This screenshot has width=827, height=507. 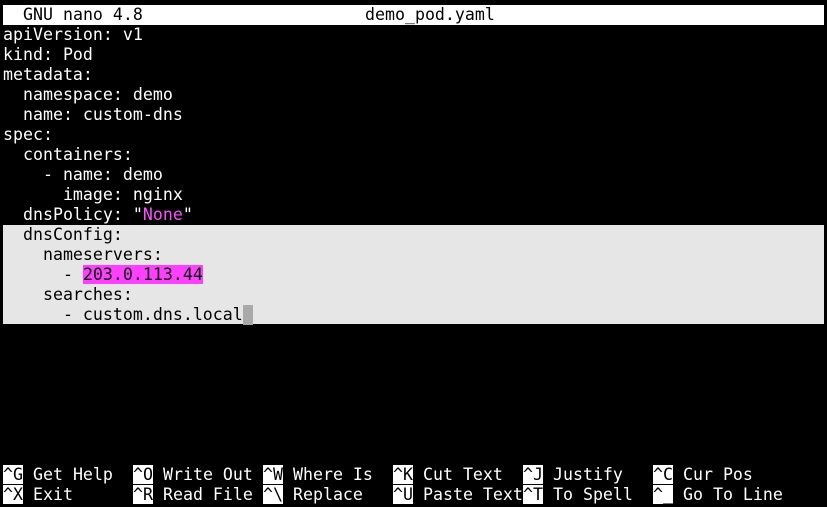 I want to click on editor-line: - custom.dns.local, so click(x=128, y=315).